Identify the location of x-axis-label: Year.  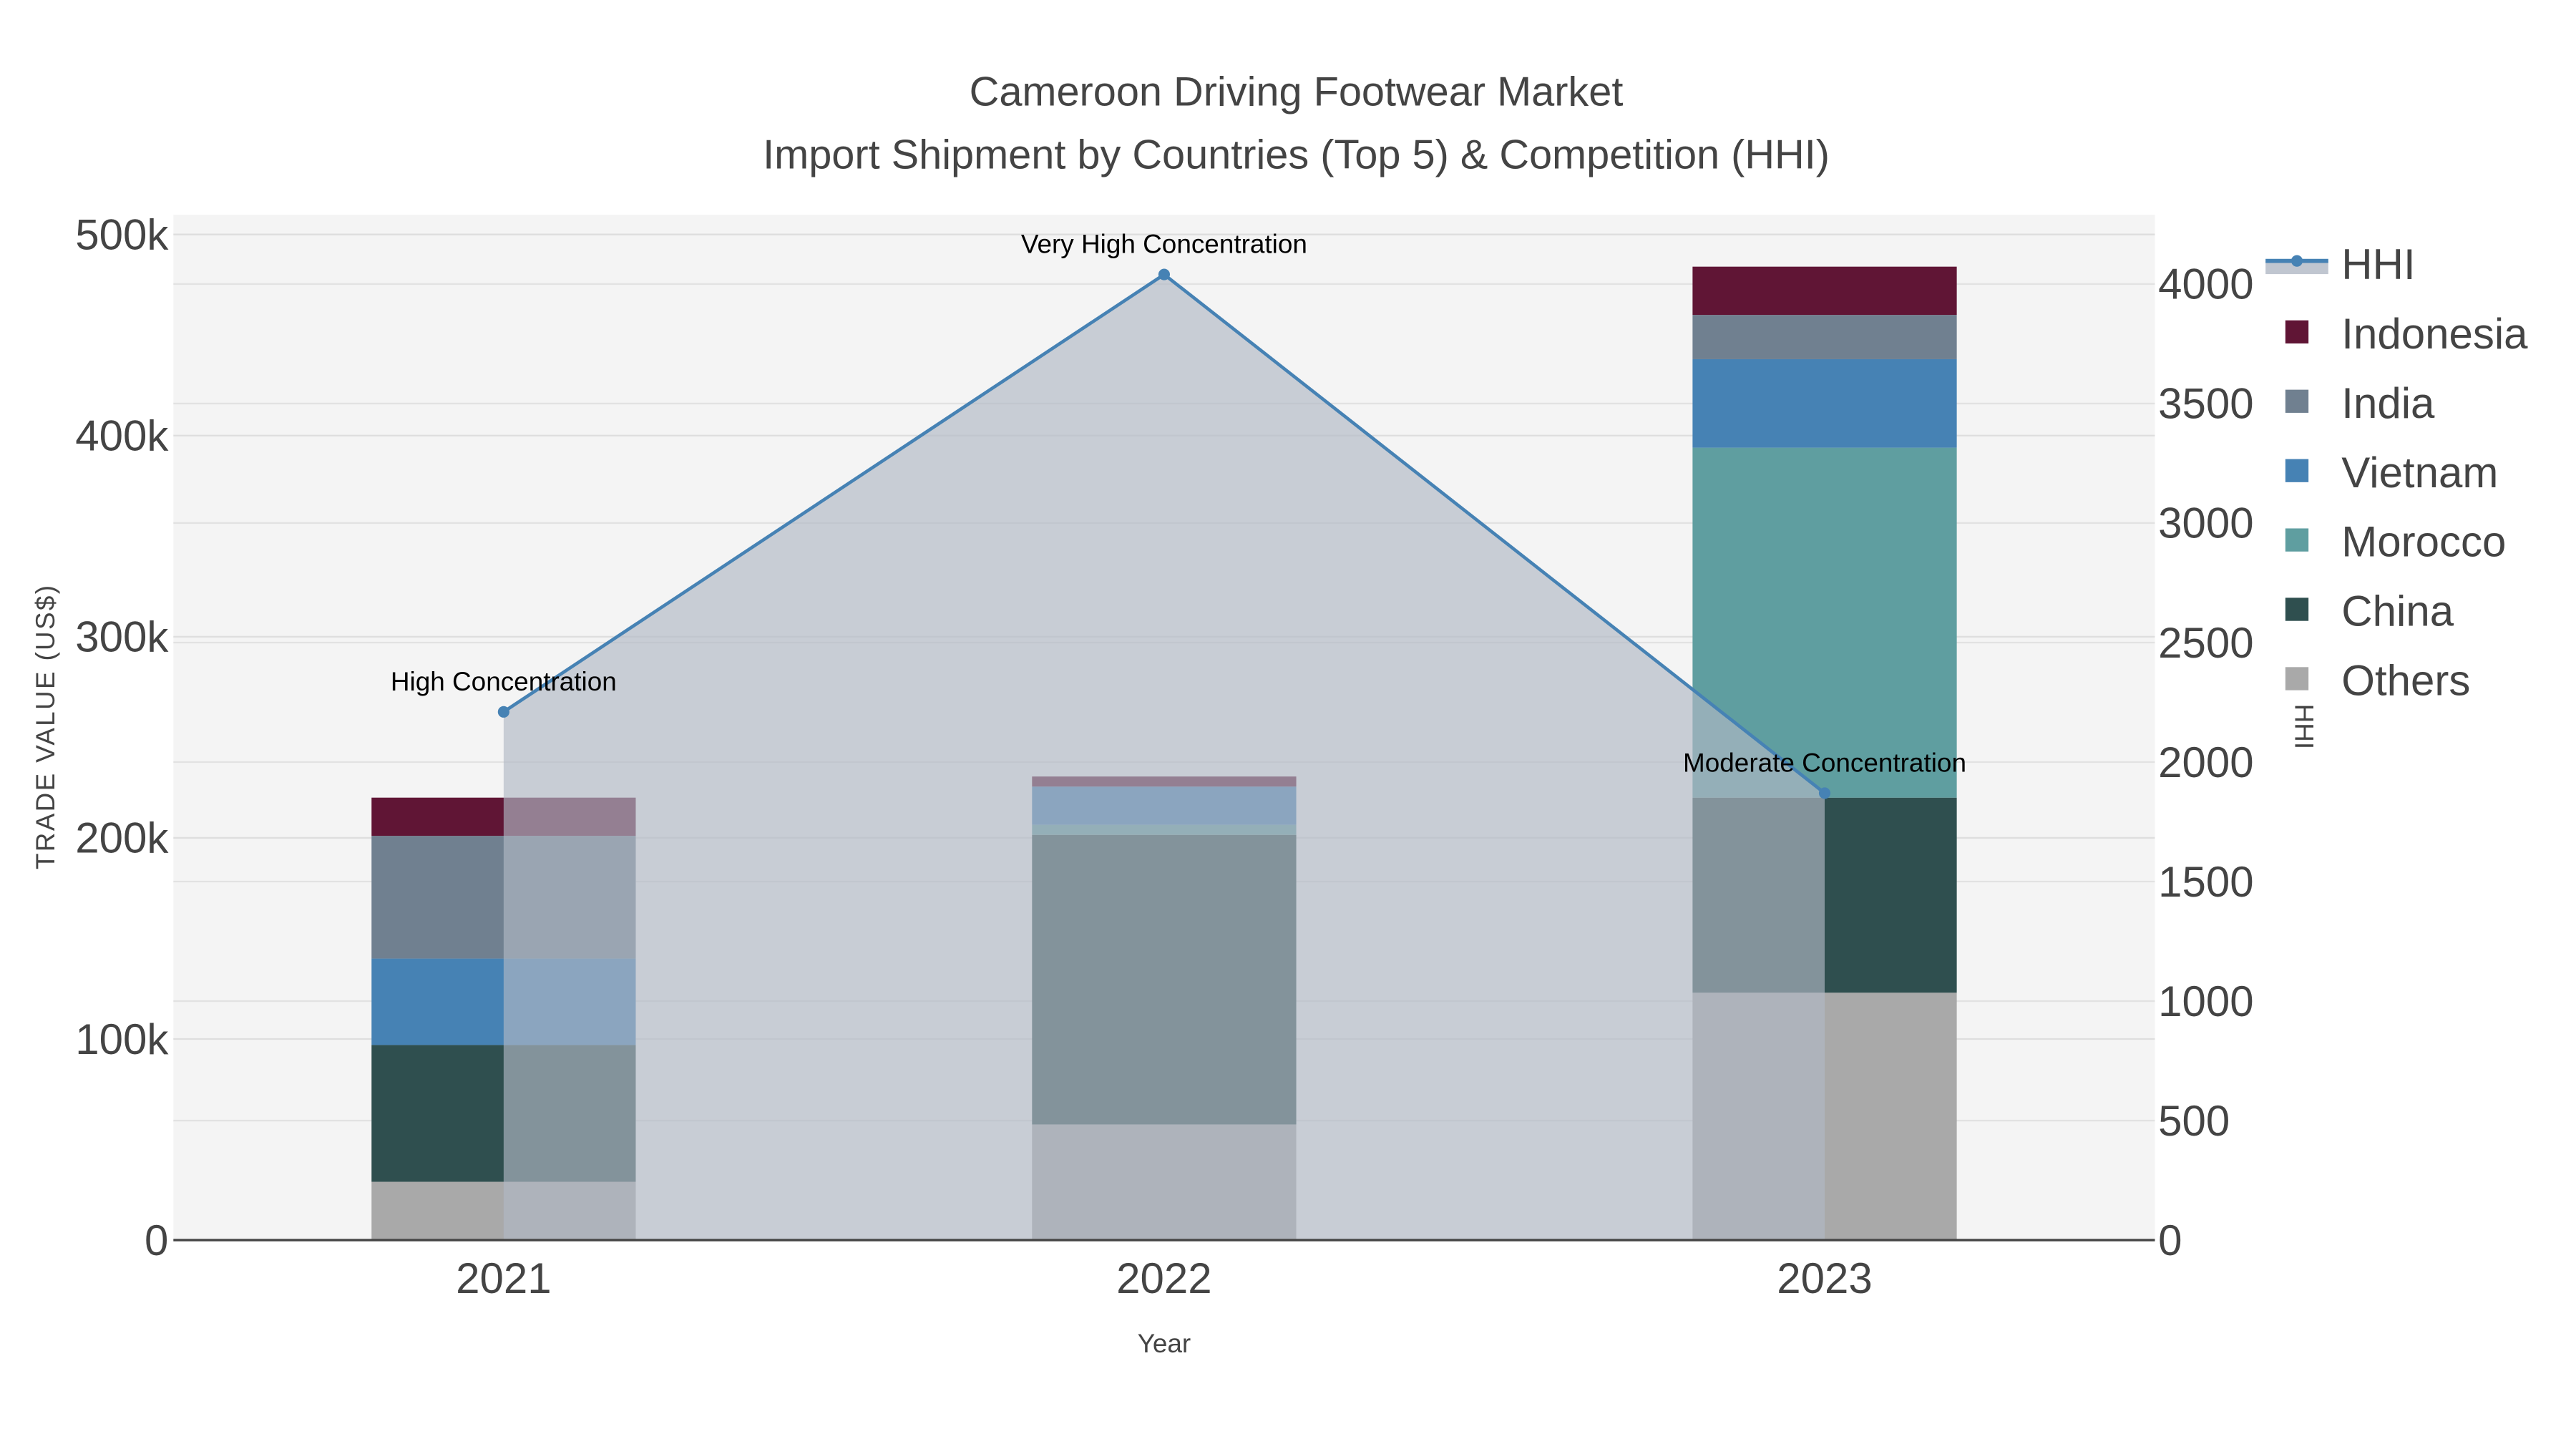
(1164, 1343).